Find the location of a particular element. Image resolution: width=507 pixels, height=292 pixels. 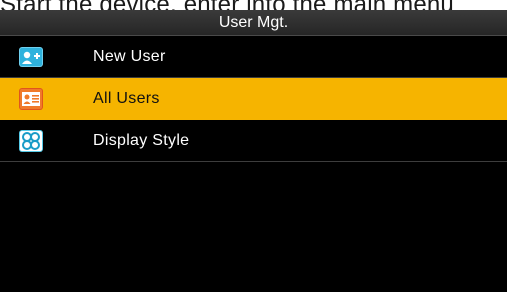

menu-item-new-user: New User is located at coordinates (253, 57).